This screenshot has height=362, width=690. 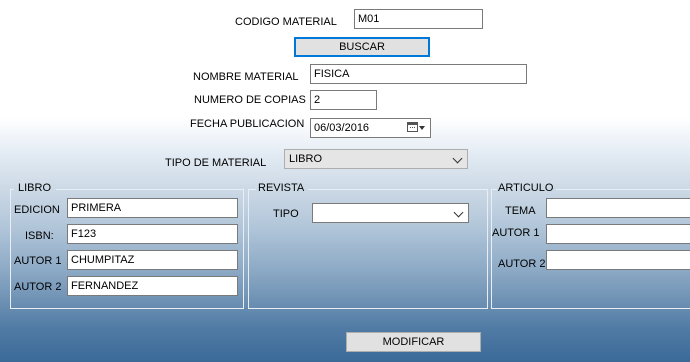 I want to click on isbn-input: F123, so click(x=152, y=234).